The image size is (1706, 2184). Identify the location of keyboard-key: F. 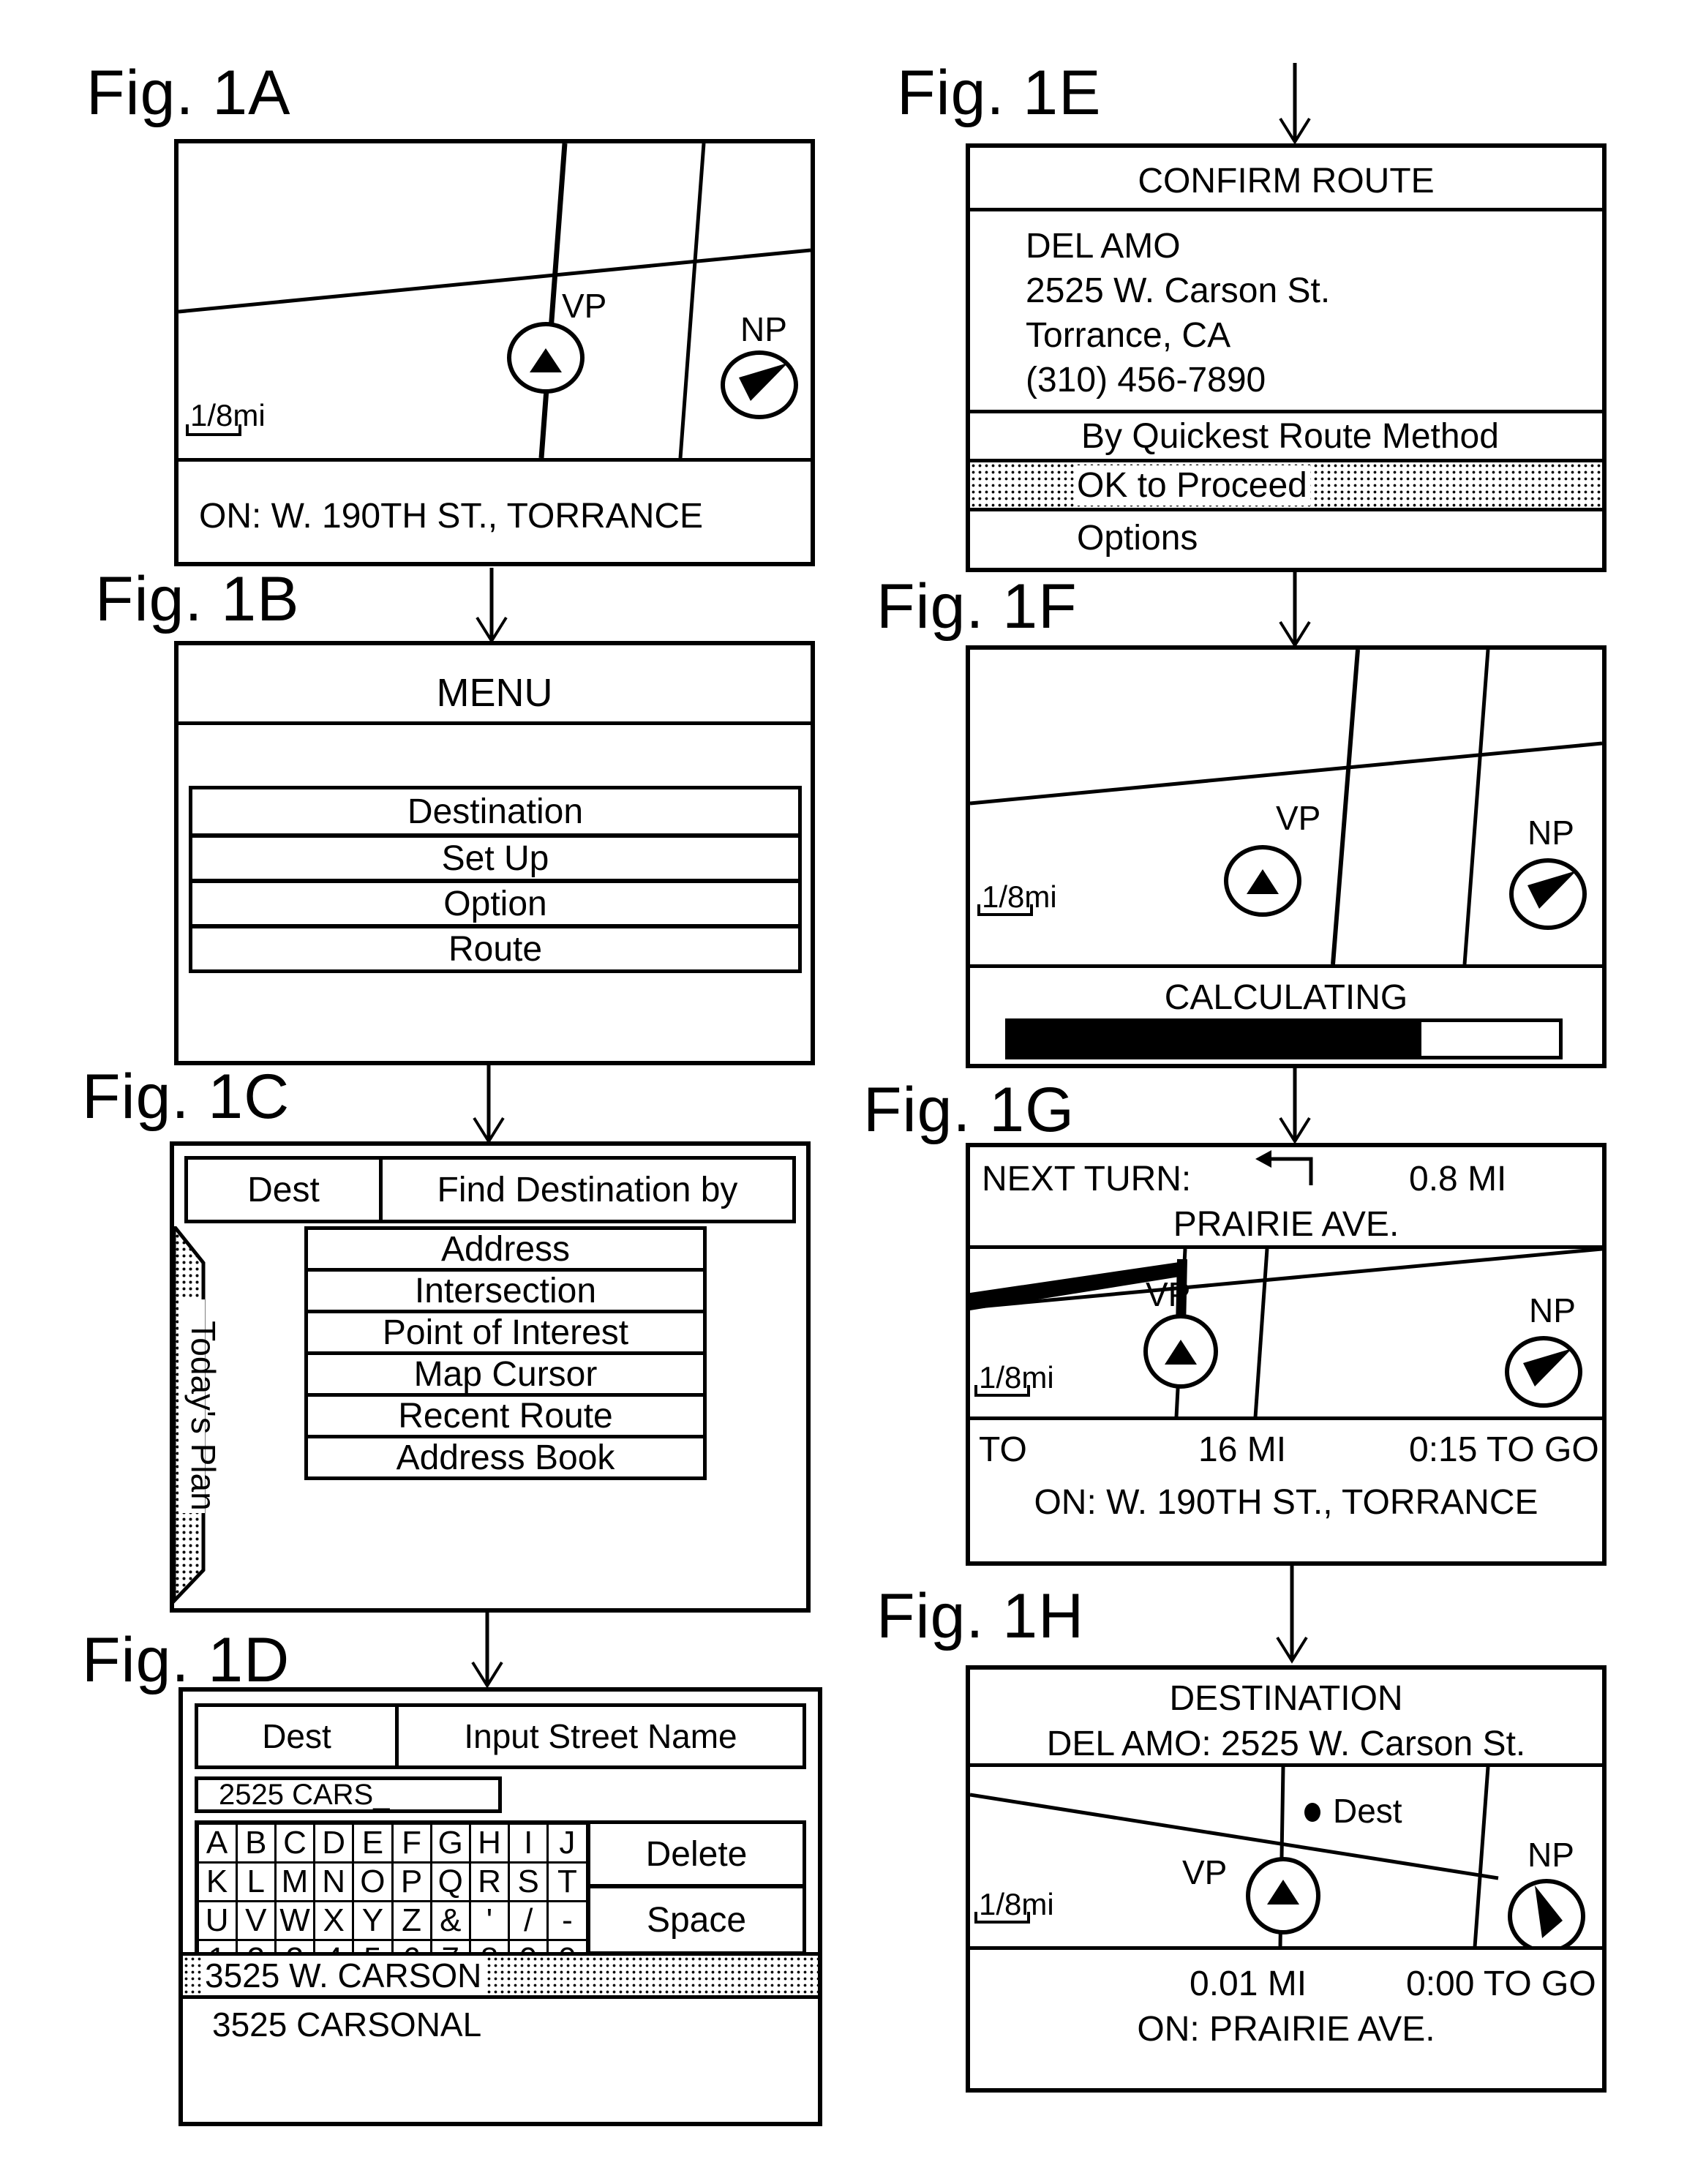
(411, 1843).